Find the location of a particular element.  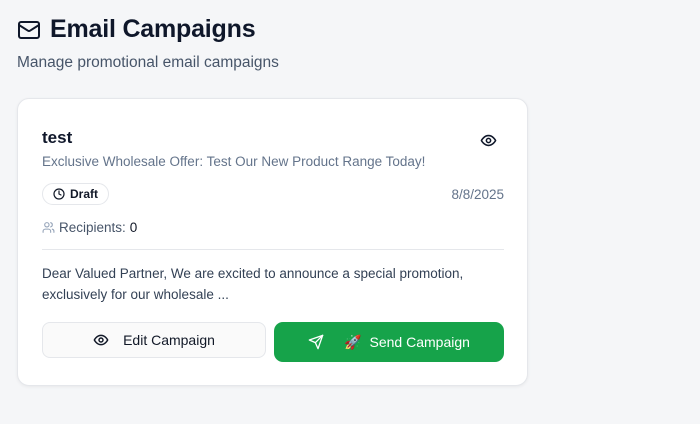

campaign-date: 8/8/2025 is located at coordinates (477, 194).